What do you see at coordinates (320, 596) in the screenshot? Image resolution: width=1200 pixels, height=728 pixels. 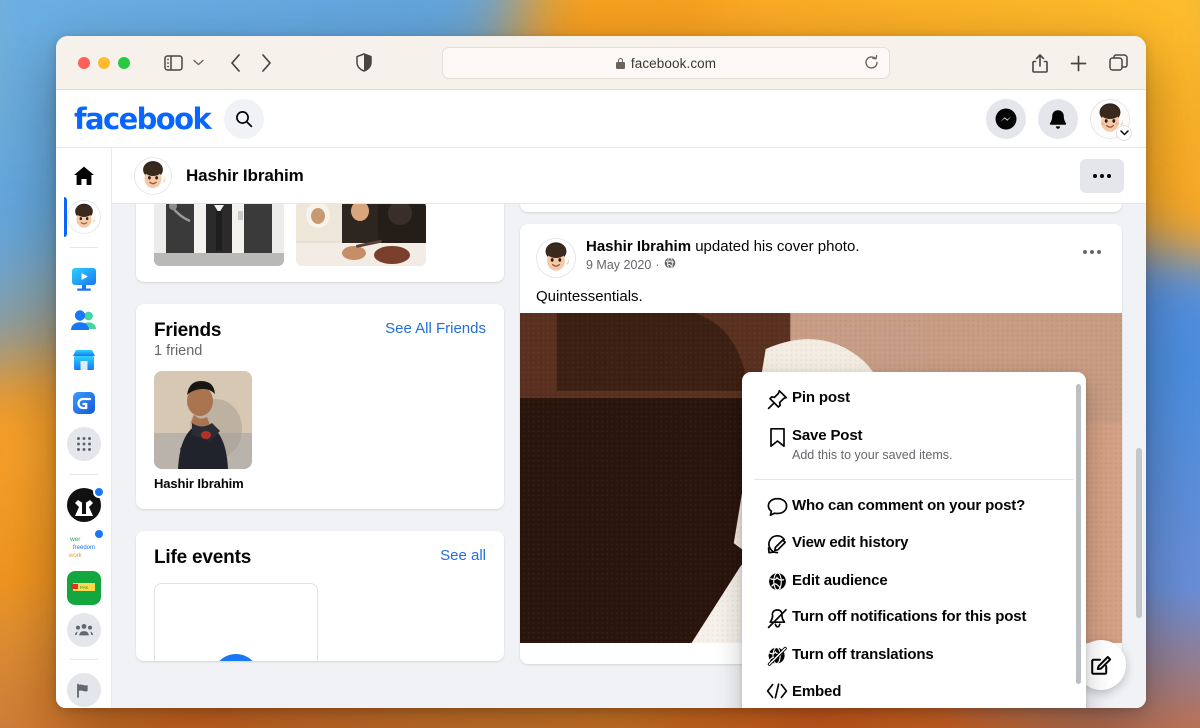 I see `life-events-card: Life events See all` at bounding box center [320, 596].